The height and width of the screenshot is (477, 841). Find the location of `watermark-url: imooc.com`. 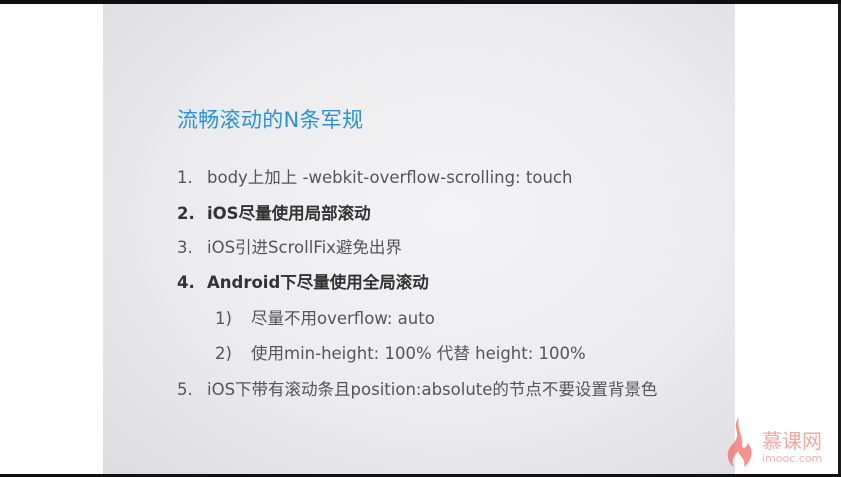

watermark-url: imooc.com is located at coordinates (792, 458).